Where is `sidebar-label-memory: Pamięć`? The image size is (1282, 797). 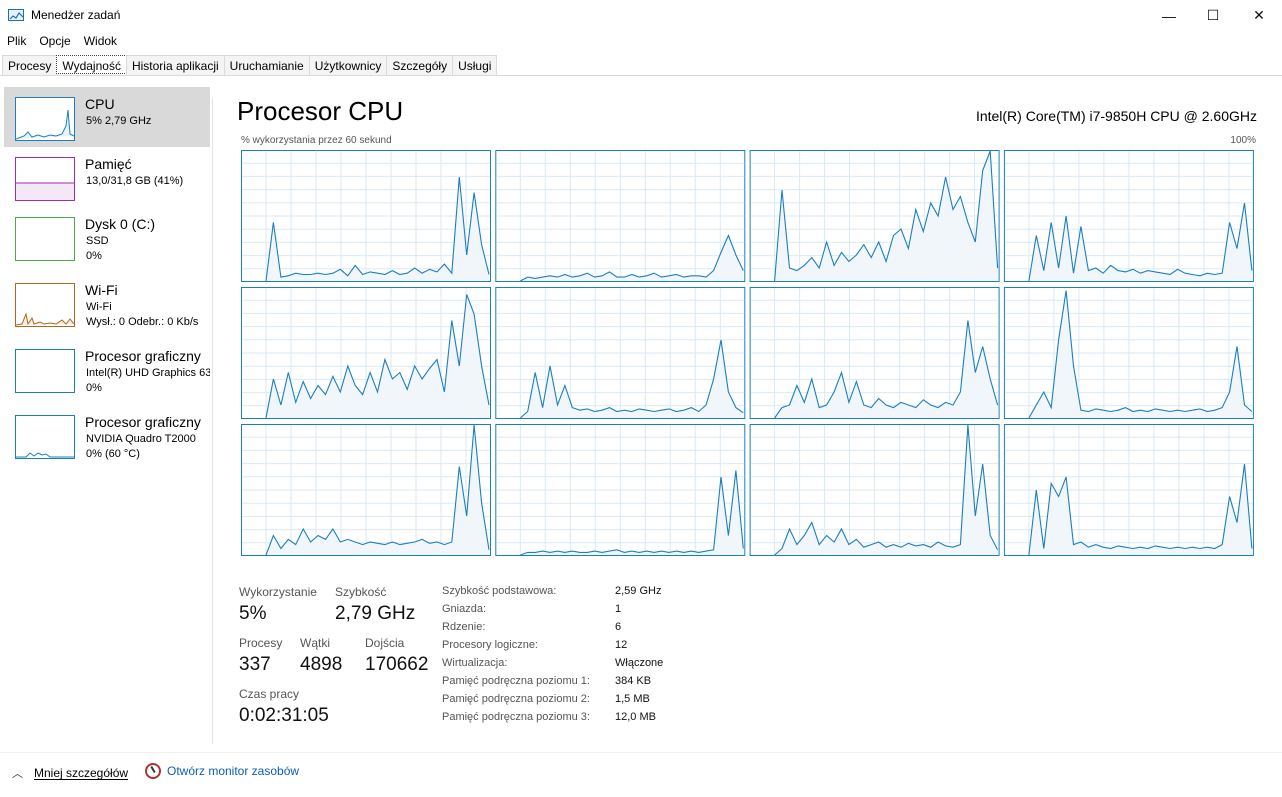
sidebar-label-memory: Pamięć is located at coordinates (108, 164).